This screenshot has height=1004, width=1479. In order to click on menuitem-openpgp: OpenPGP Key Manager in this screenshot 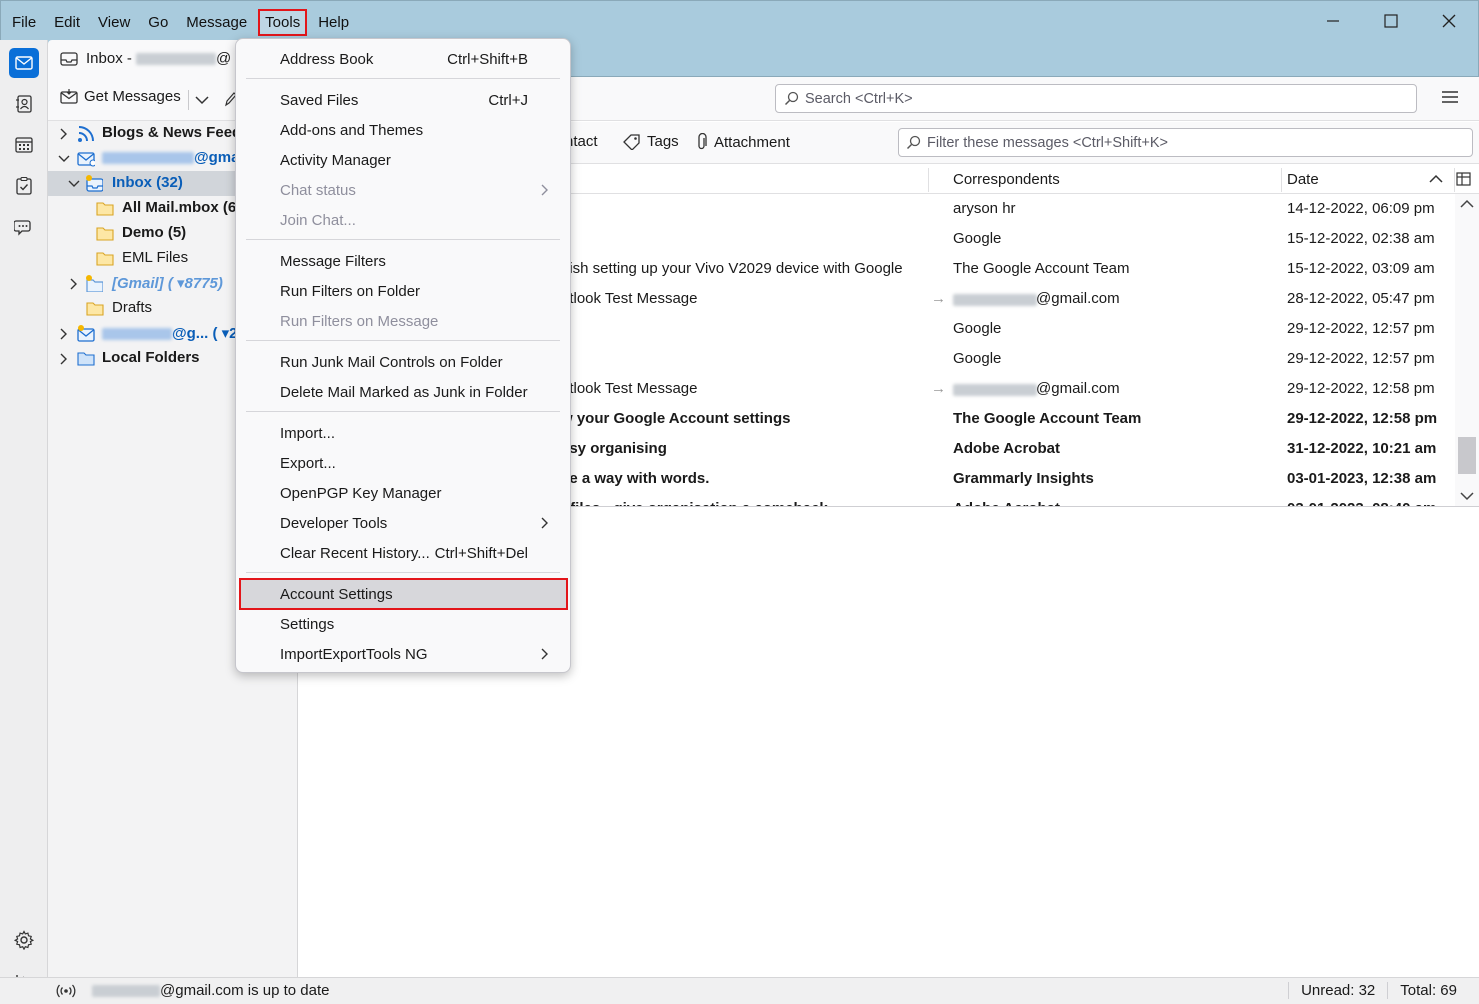, I will do `click(403, 493)`.